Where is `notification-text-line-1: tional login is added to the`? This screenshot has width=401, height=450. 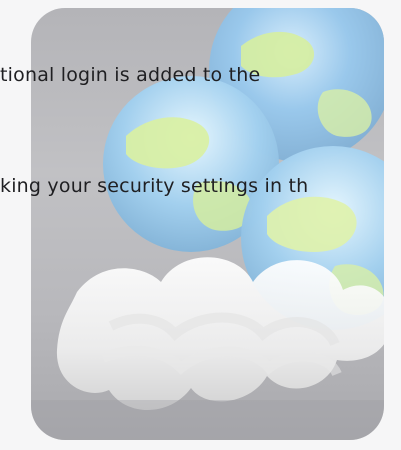 notification-text-line-1: tional login is added to the is located at coordinates (130, 75).